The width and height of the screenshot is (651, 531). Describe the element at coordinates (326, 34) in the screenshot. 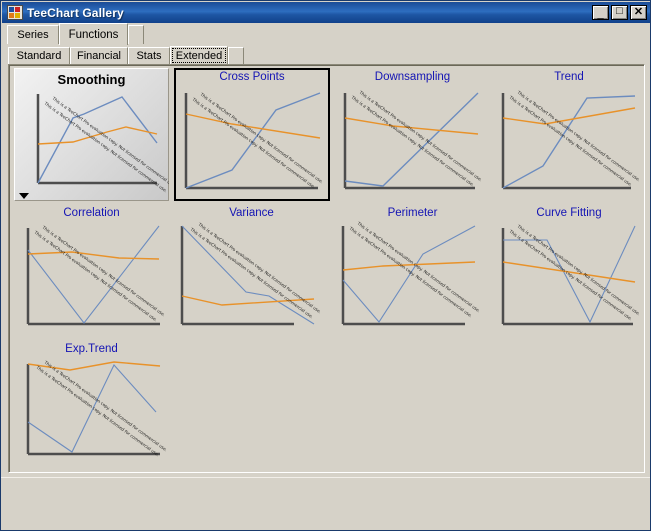

I see `outer-tab-bar: Series Functions` at that location.